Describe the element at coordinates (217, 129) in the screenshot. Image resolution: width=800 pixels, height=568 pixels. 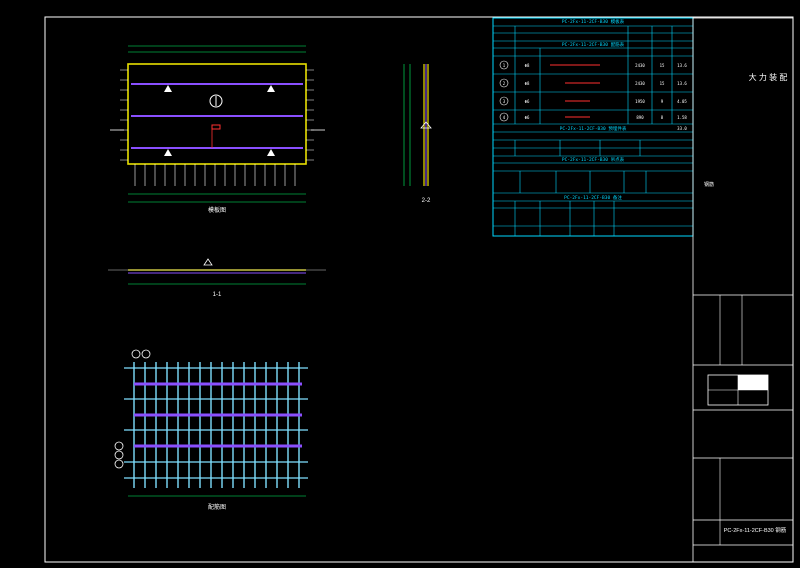
I see `plan-view: 模板图` at that location.